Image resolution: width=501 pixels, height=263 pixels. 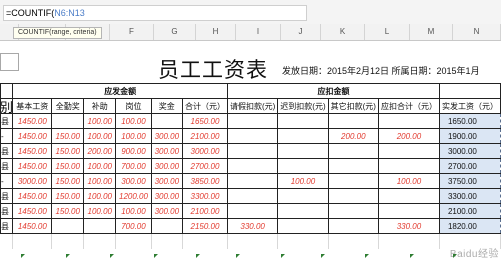 What do you see at coordinates (7, 106) in the screenshot?
I see `header-stub` at bounding box center [7, 106].